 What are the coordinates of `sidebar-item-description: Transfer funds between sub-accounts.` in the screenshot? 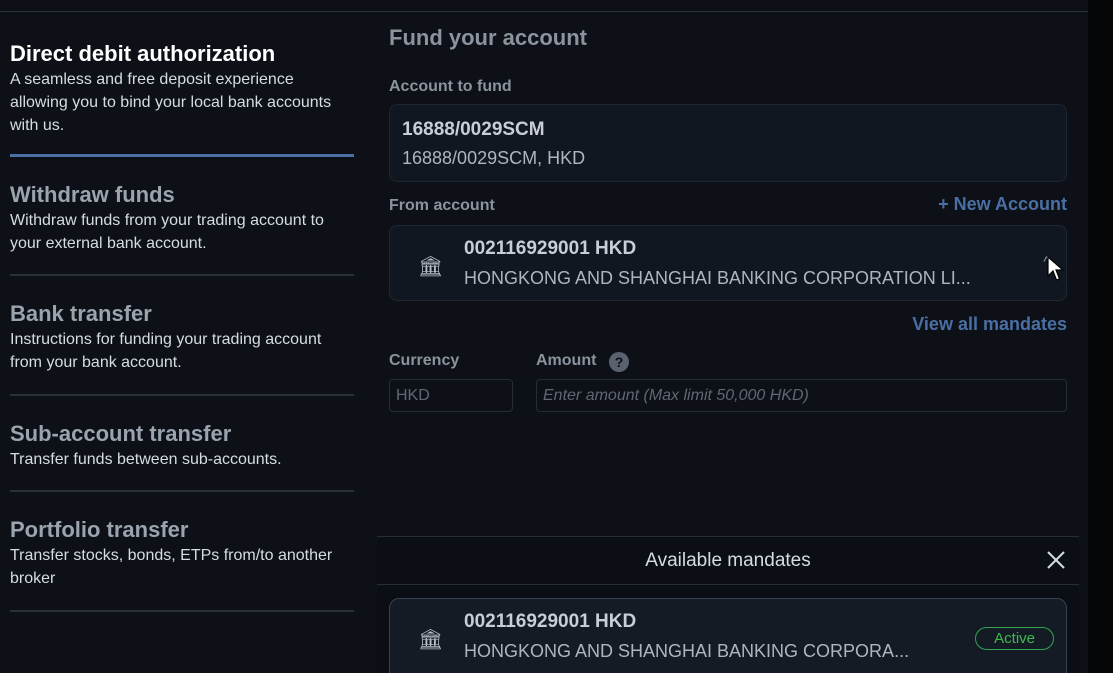 It's located at (146, 459).